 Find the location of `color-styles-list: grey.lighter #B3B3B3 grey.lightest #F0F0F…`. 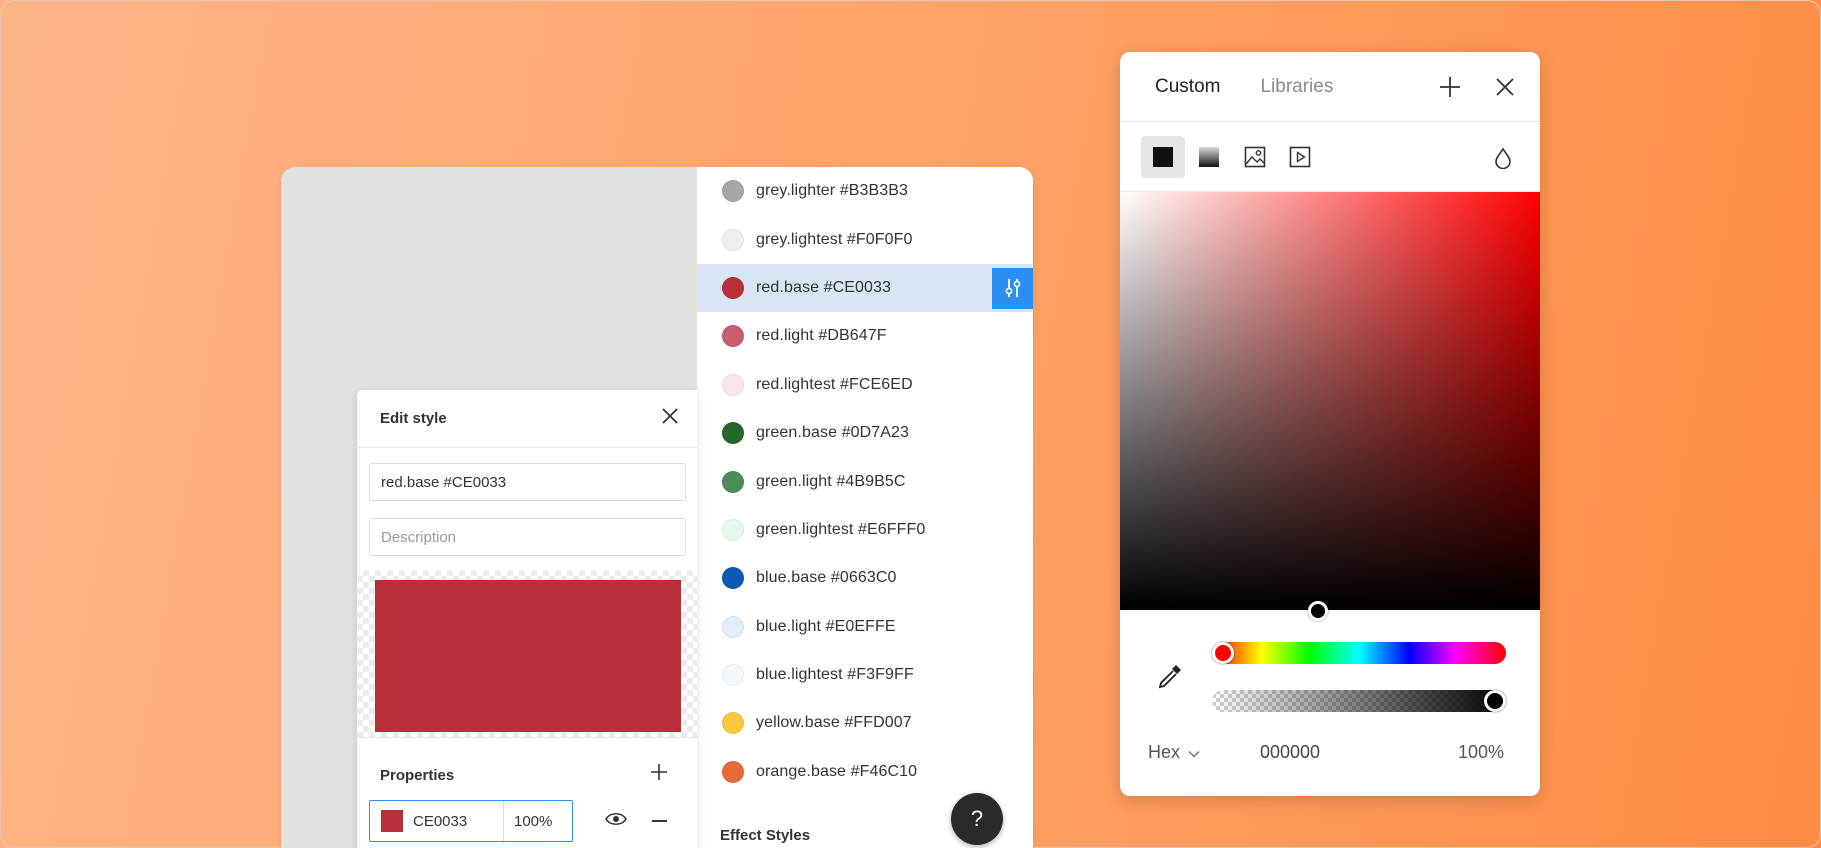

color-styles-list: grey.lighter #B3B3B3 grey.lightest #F0F0F… is located at coordinates (865, 507).